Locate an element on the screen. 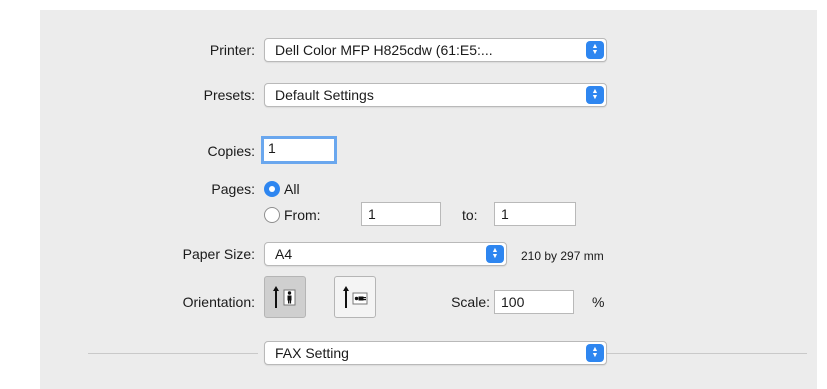  paper-size-label: Paper Size: is located at coordinates (218, 254).